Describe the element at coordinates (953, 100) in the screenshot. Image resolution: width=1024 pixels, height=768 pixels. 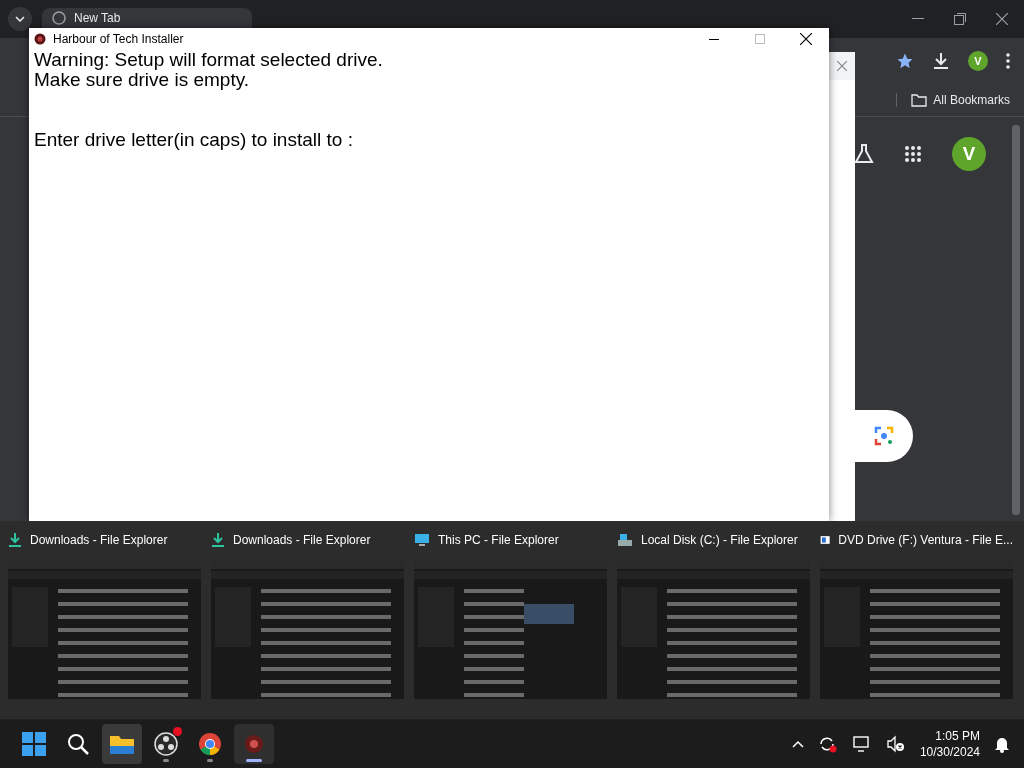
I see `bookmarks-link: All Bookmarks` at that location.